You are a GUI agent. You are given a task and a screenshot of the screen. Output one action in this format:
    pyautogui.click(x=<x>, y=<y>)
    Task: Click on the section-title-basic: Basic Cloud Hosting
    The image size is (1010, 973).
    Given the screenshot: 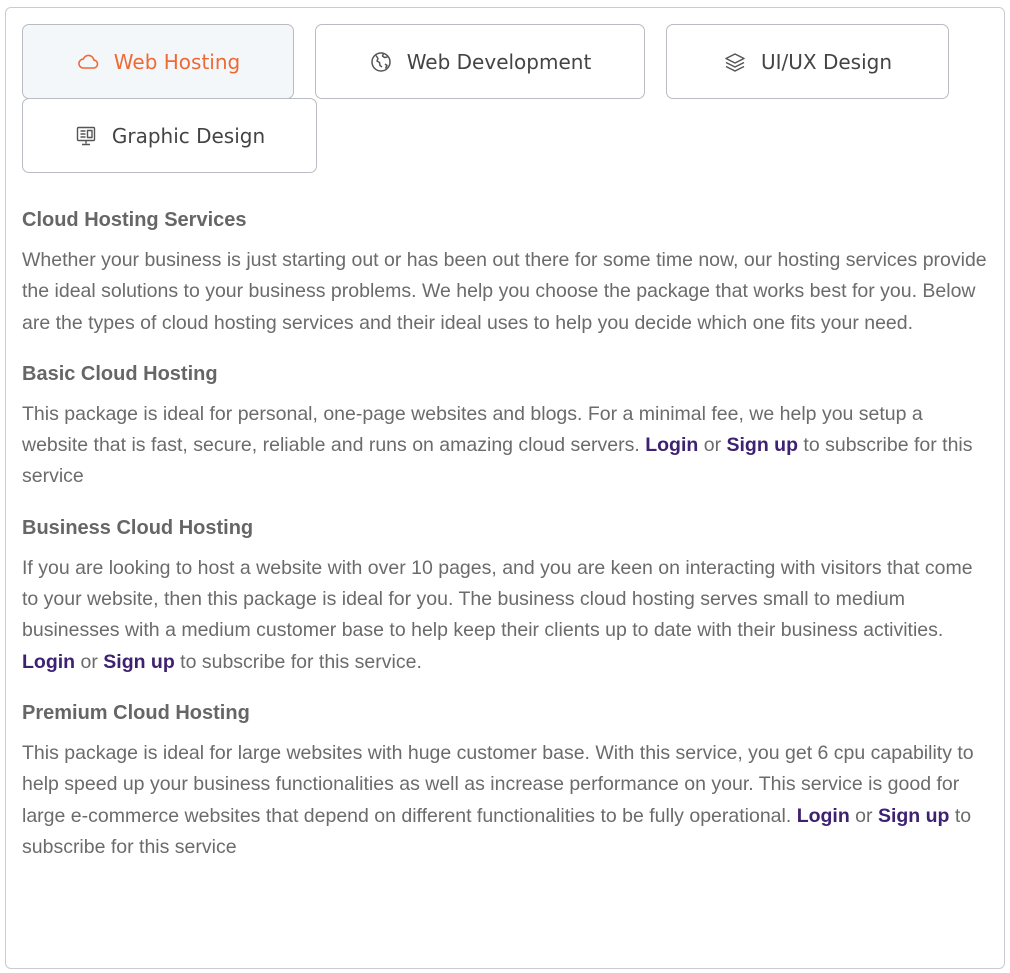 What is the action you would take?
    pyautogui.click(x=120, y=373)
    